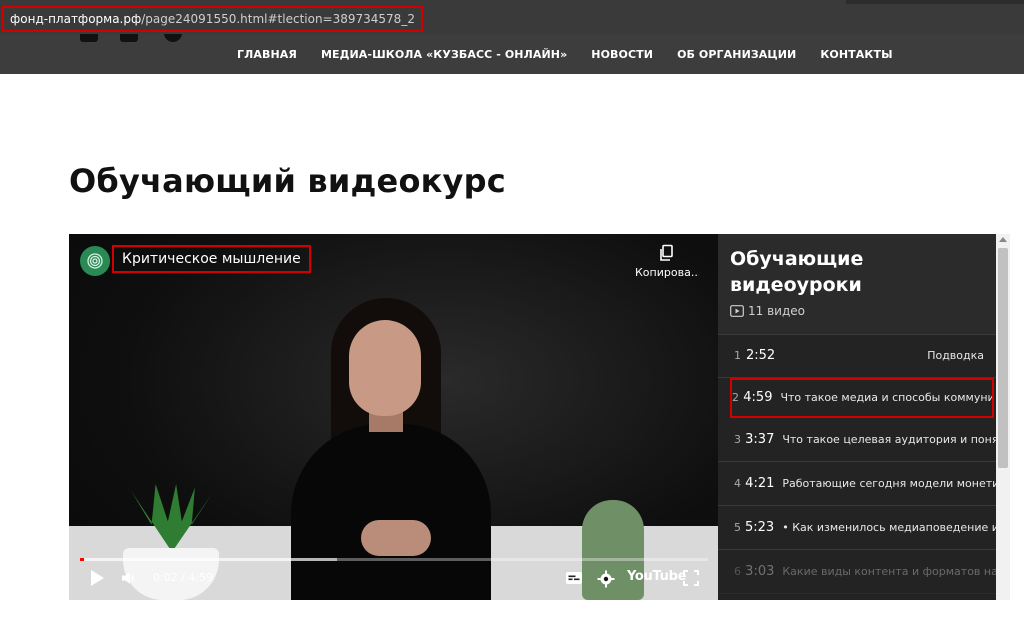 The width and height of the screenshot is (1024, 631). What do you see at coordinates (691, 580) in the screenshot?
I see `fullscreen-icon` at bounding box center [691, 580].